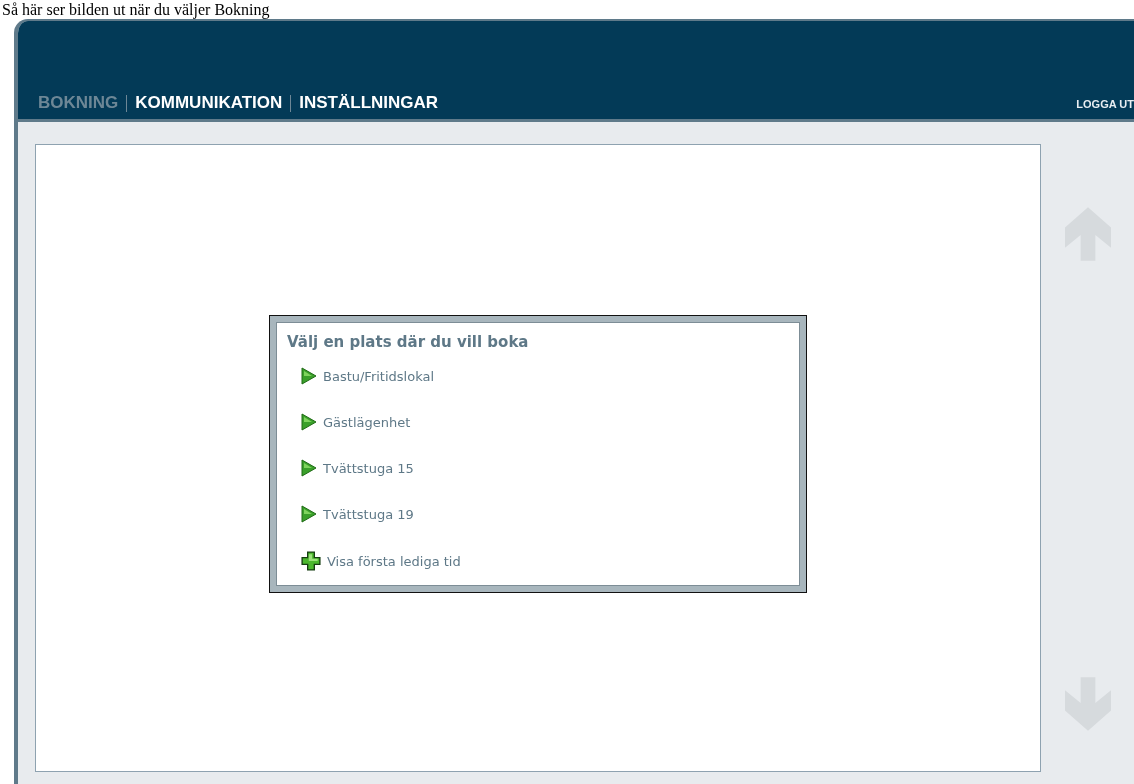 The height and width of the screenshot is (784, 1134). What do you see at coordinates (408, 342) in the screenshot?
I see `dialog-title: Välj en plats där du vill boka` at bounding box center [408, 342].